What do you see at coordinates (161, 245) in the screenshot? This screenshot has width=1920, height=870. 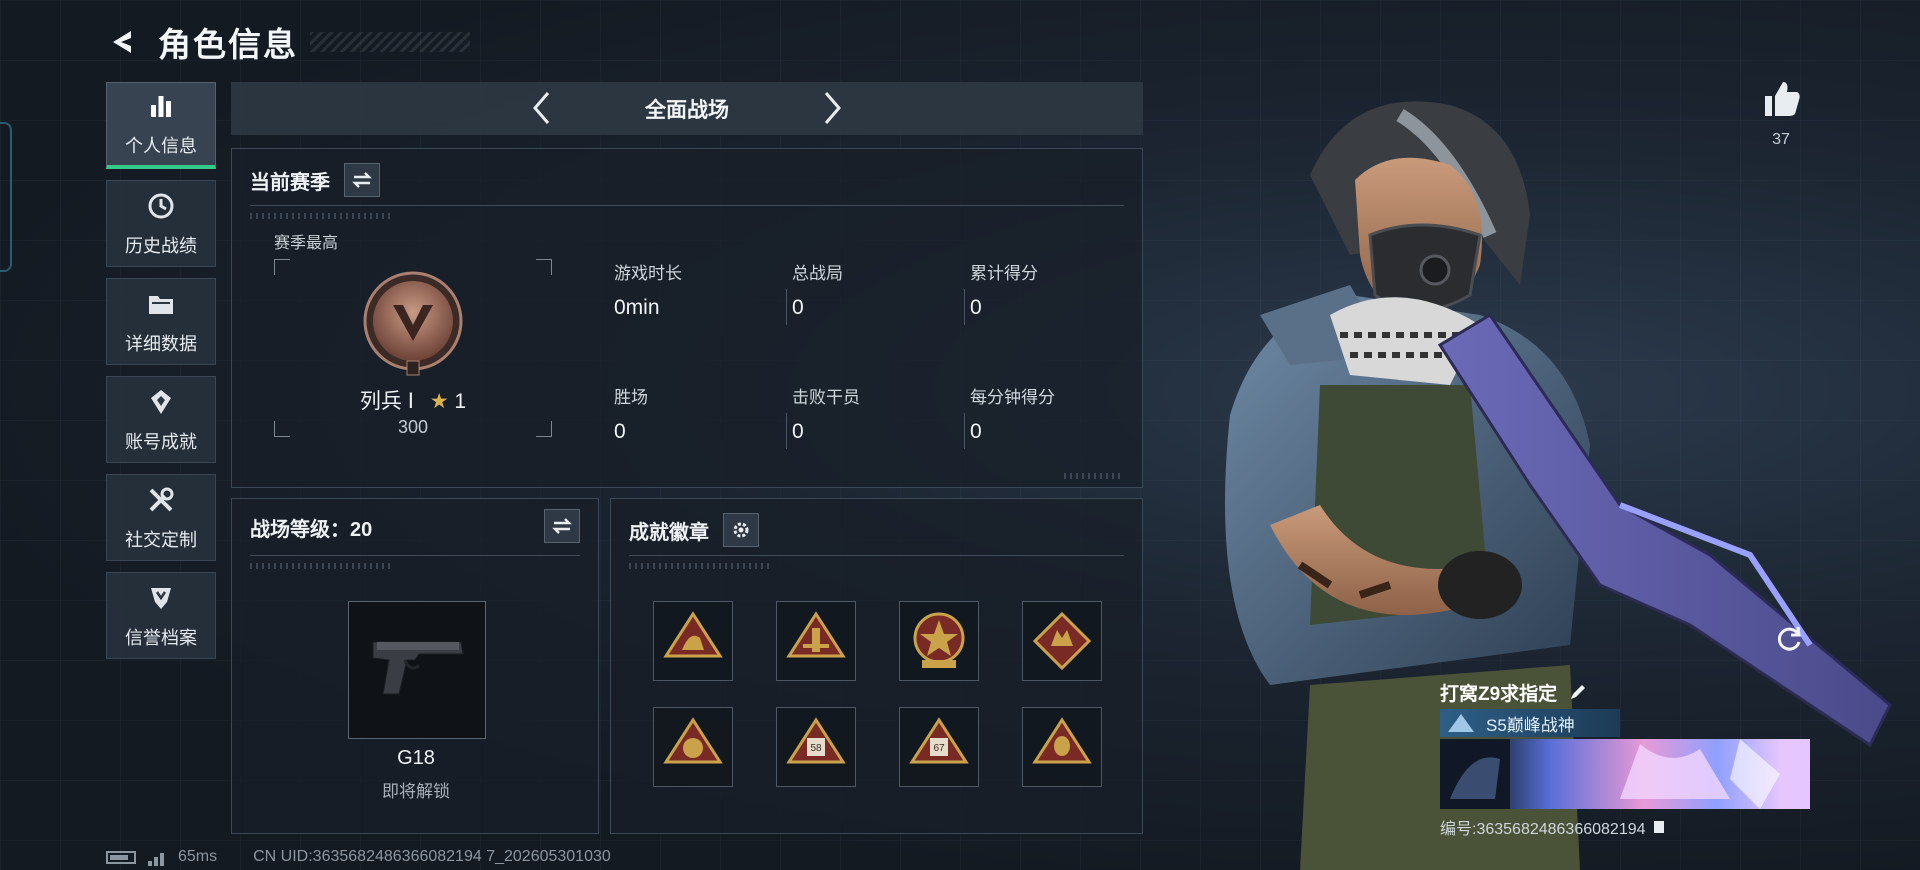 I see `sidebar-item-label: 历史战绩` at bounding box center [161, 245].